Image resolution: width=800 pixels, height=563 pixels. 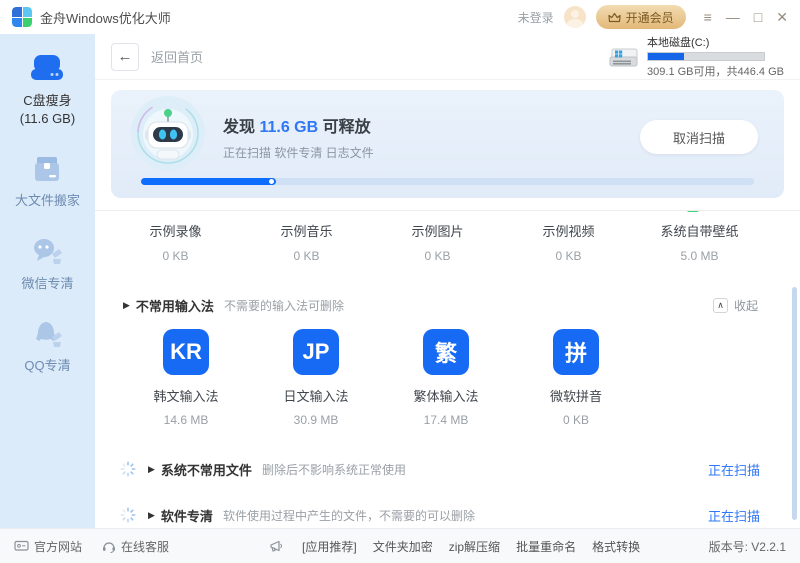 I want to click on item-label: 系统自带壁纸, so click(x=699, y=231).